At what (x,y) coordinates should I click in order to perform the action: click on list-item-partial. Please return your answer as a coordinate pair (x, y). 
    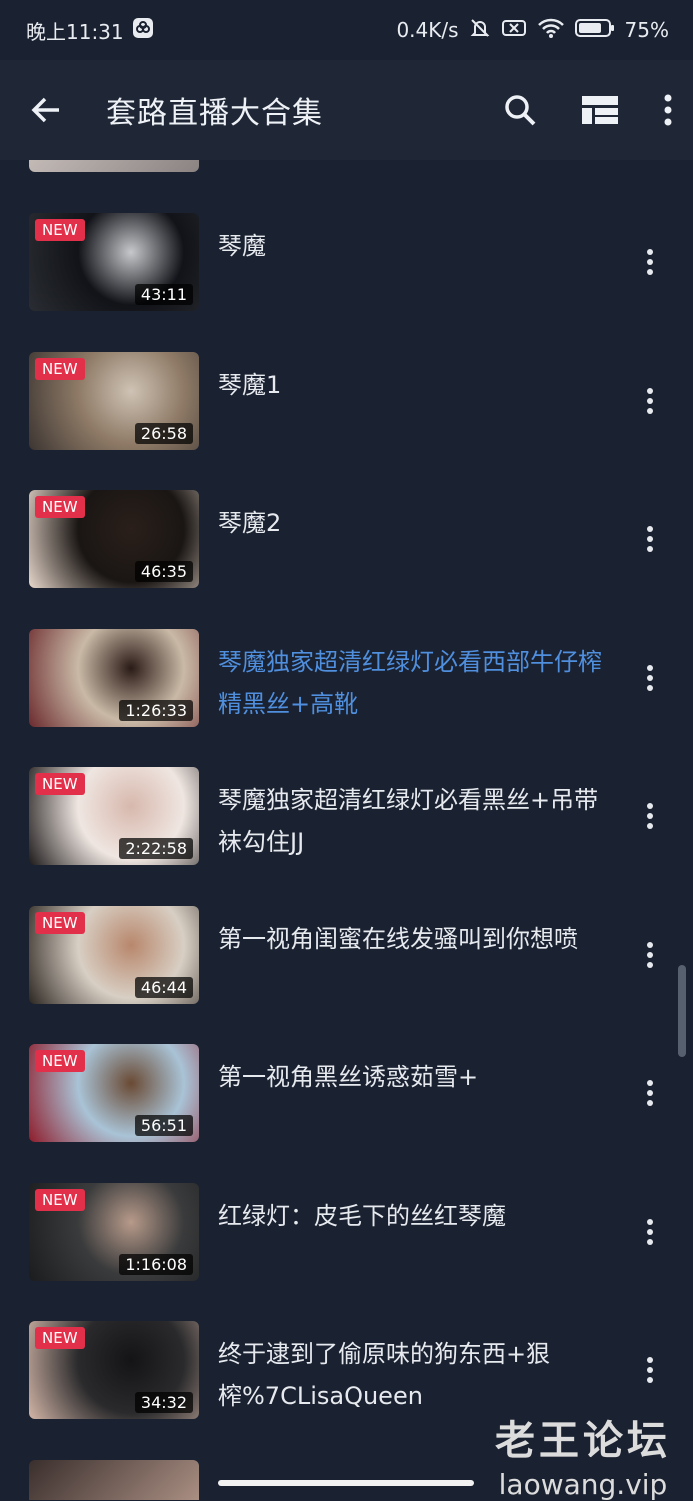
    Looking at the image, I should click on (346, 167).